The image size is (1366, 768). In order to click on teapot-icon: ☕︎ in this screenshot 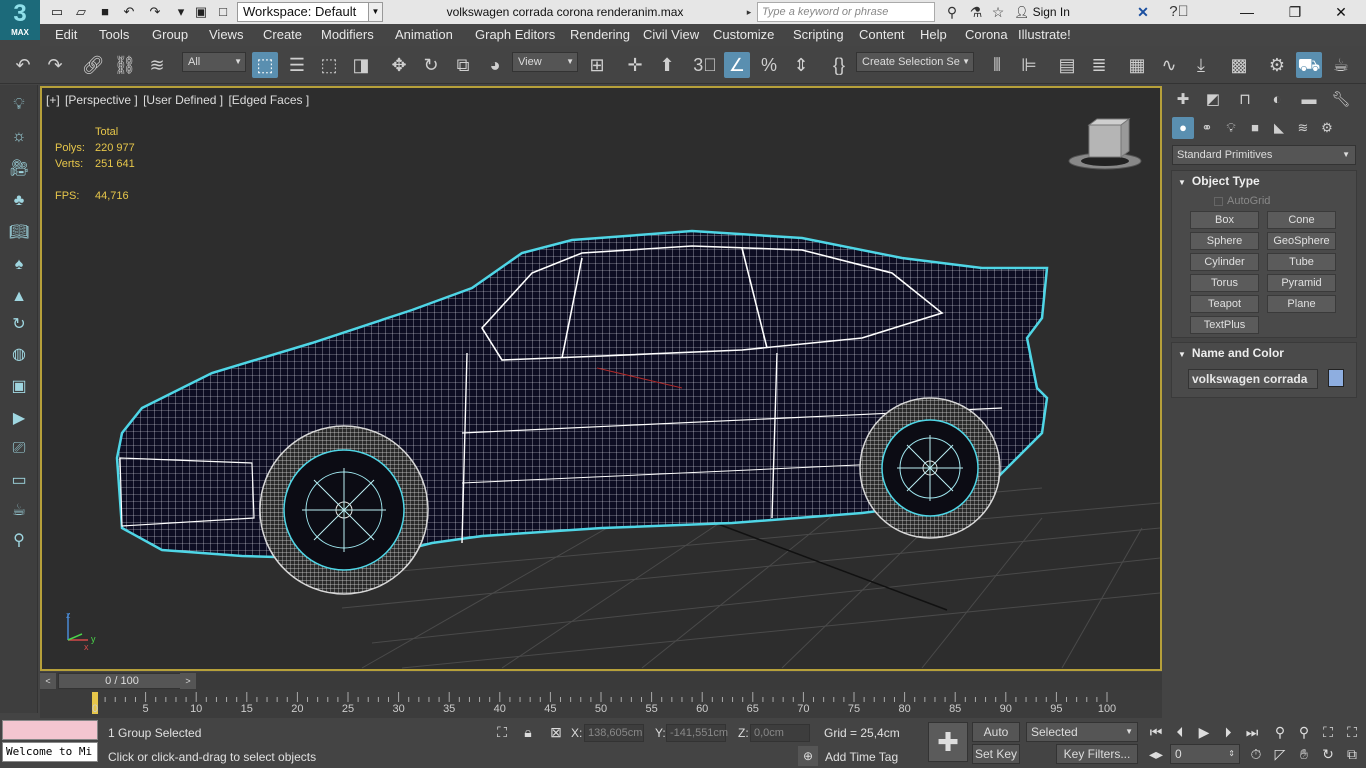, I will do `click(19, 511)`.